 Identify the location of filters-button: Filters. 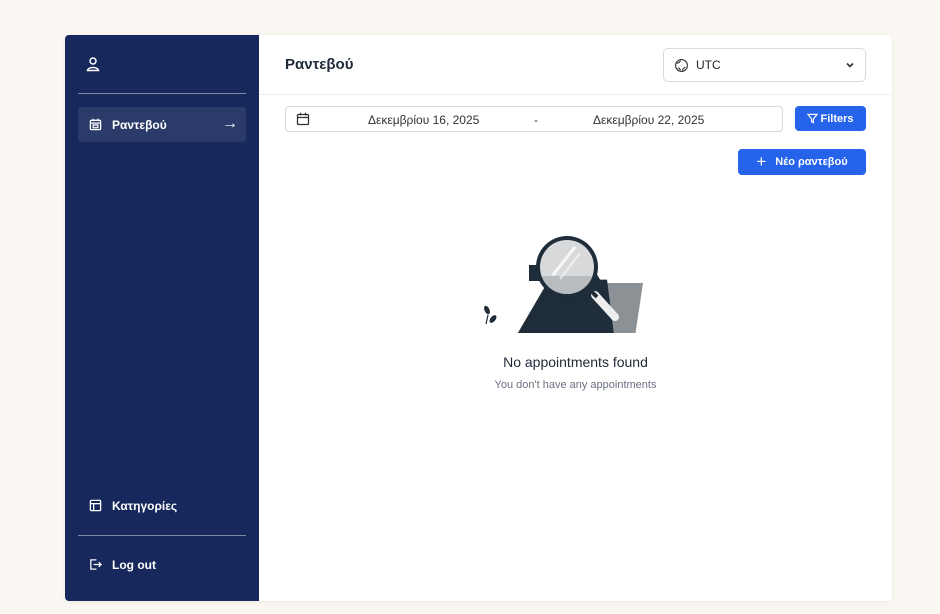
(830, 118).